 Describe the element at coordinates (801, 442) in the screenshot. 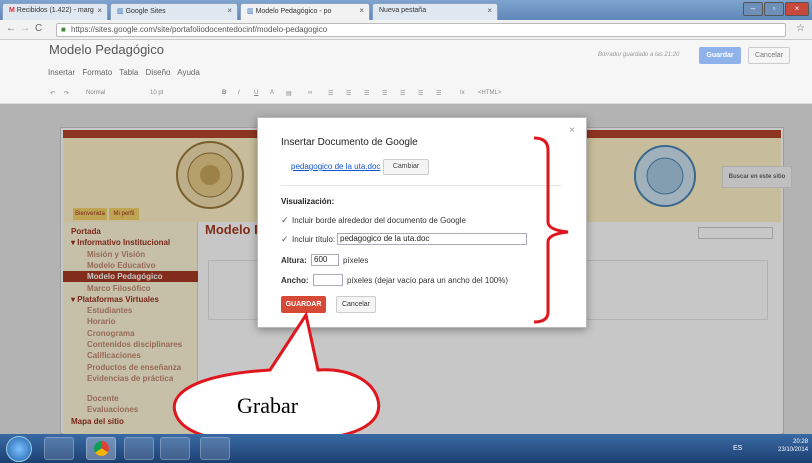

I see `clock-time: 20:28` at that location.